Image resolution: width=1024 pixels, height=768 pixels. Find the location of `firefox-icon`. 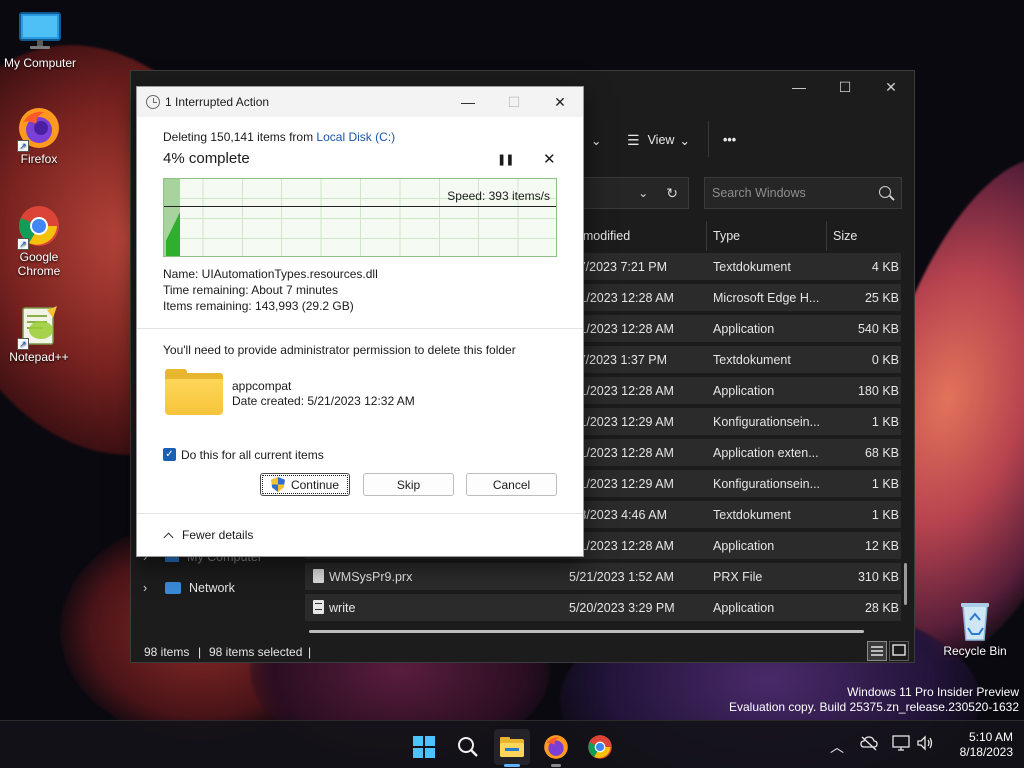

firefox-icon is located at coordinates (556, 747).